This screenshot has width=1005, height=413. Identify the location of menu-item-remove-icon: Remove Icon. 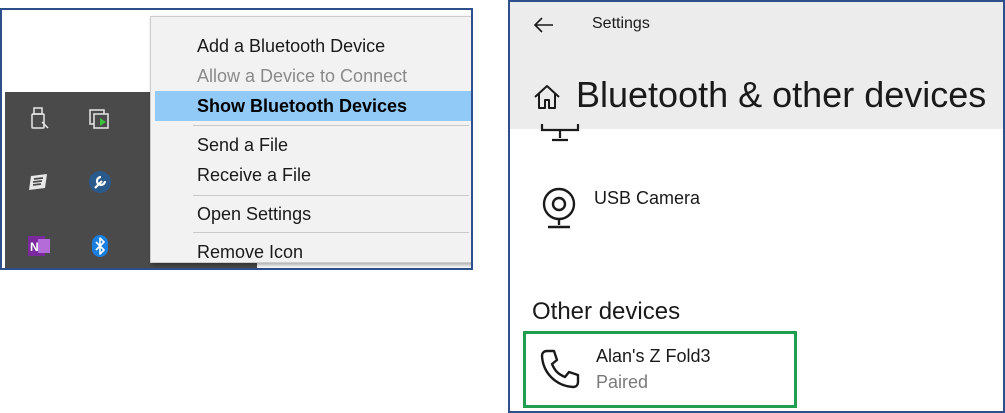
(313, 252).